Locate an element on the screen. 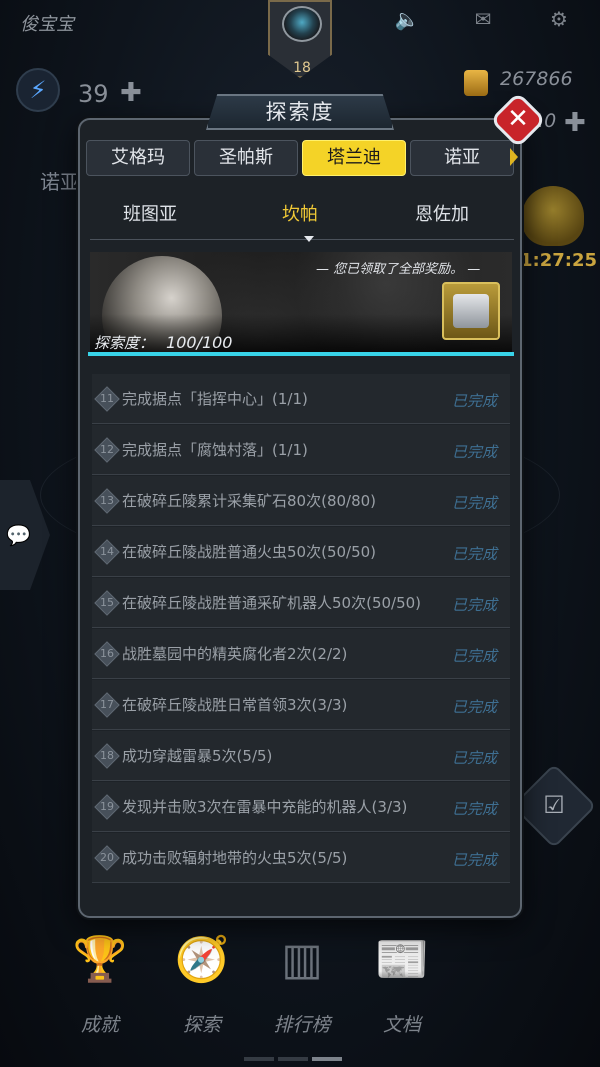 This screenshot has width=600, height=1067. page-indicator is located at coordinates (299, 1053).